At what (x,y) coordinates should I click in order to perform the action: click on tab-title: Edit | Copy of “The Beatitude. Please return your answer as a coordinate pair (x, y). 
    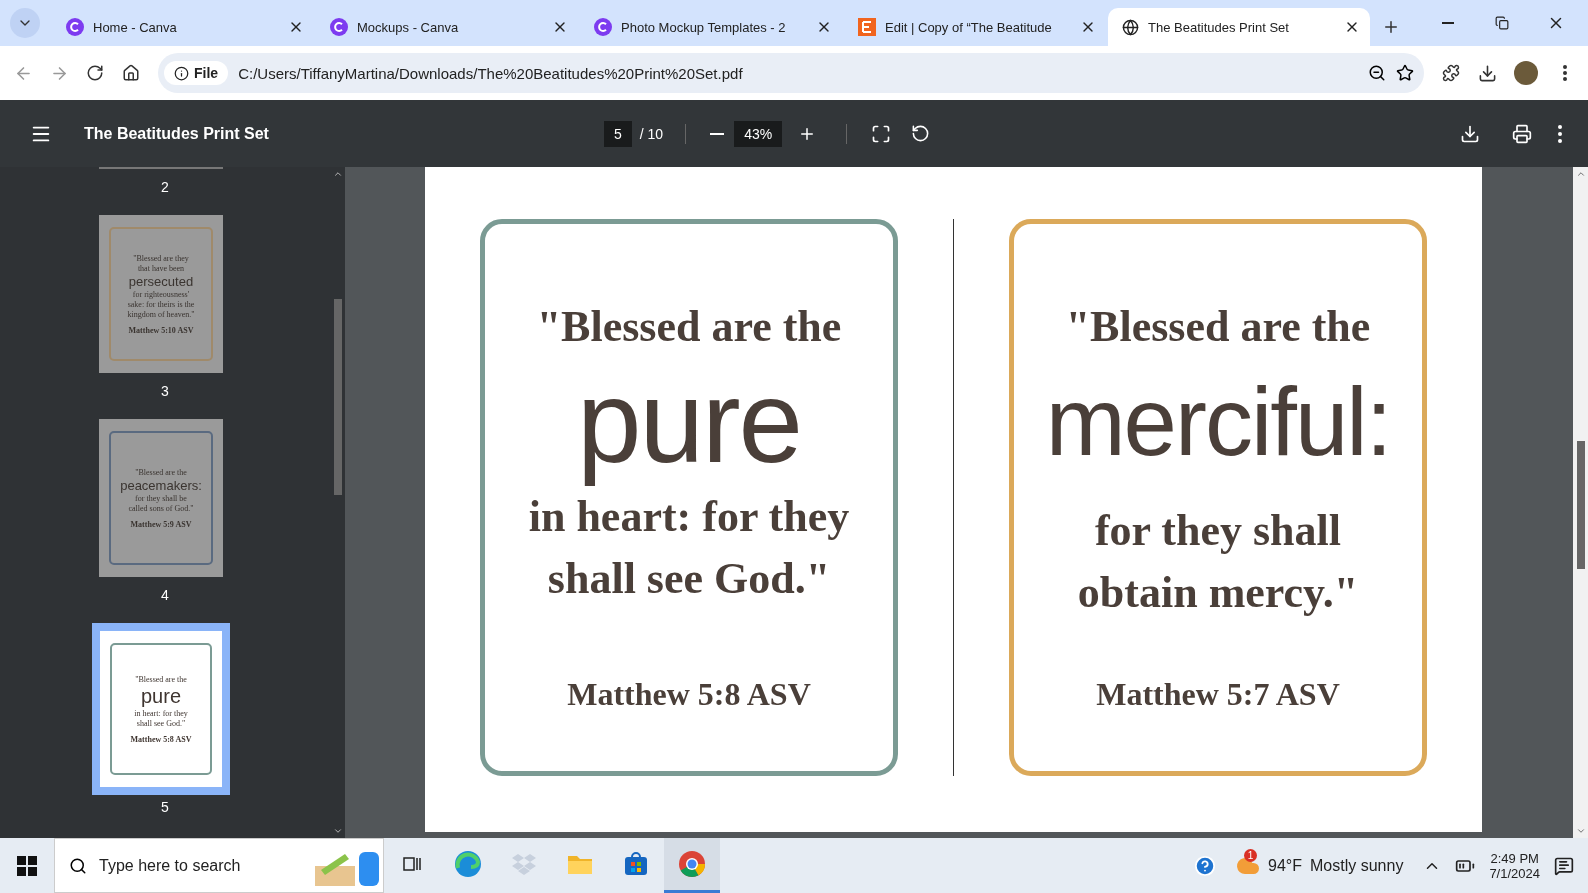
    Looking at the image, I should click on (969, 27).